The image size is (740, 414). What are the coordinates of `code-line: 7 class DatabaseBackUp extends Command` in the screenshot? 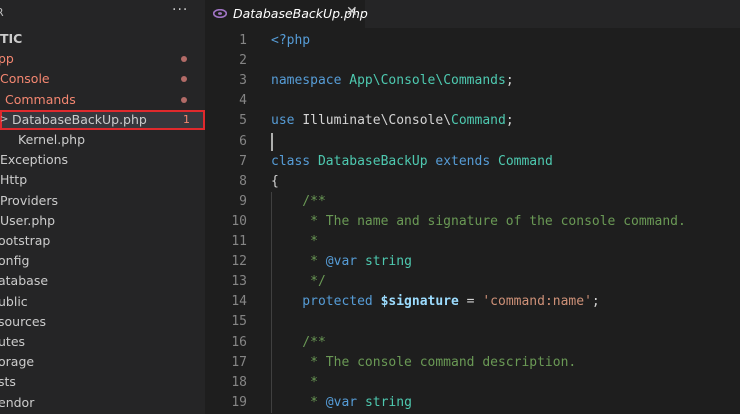 It's located at (472, 162).